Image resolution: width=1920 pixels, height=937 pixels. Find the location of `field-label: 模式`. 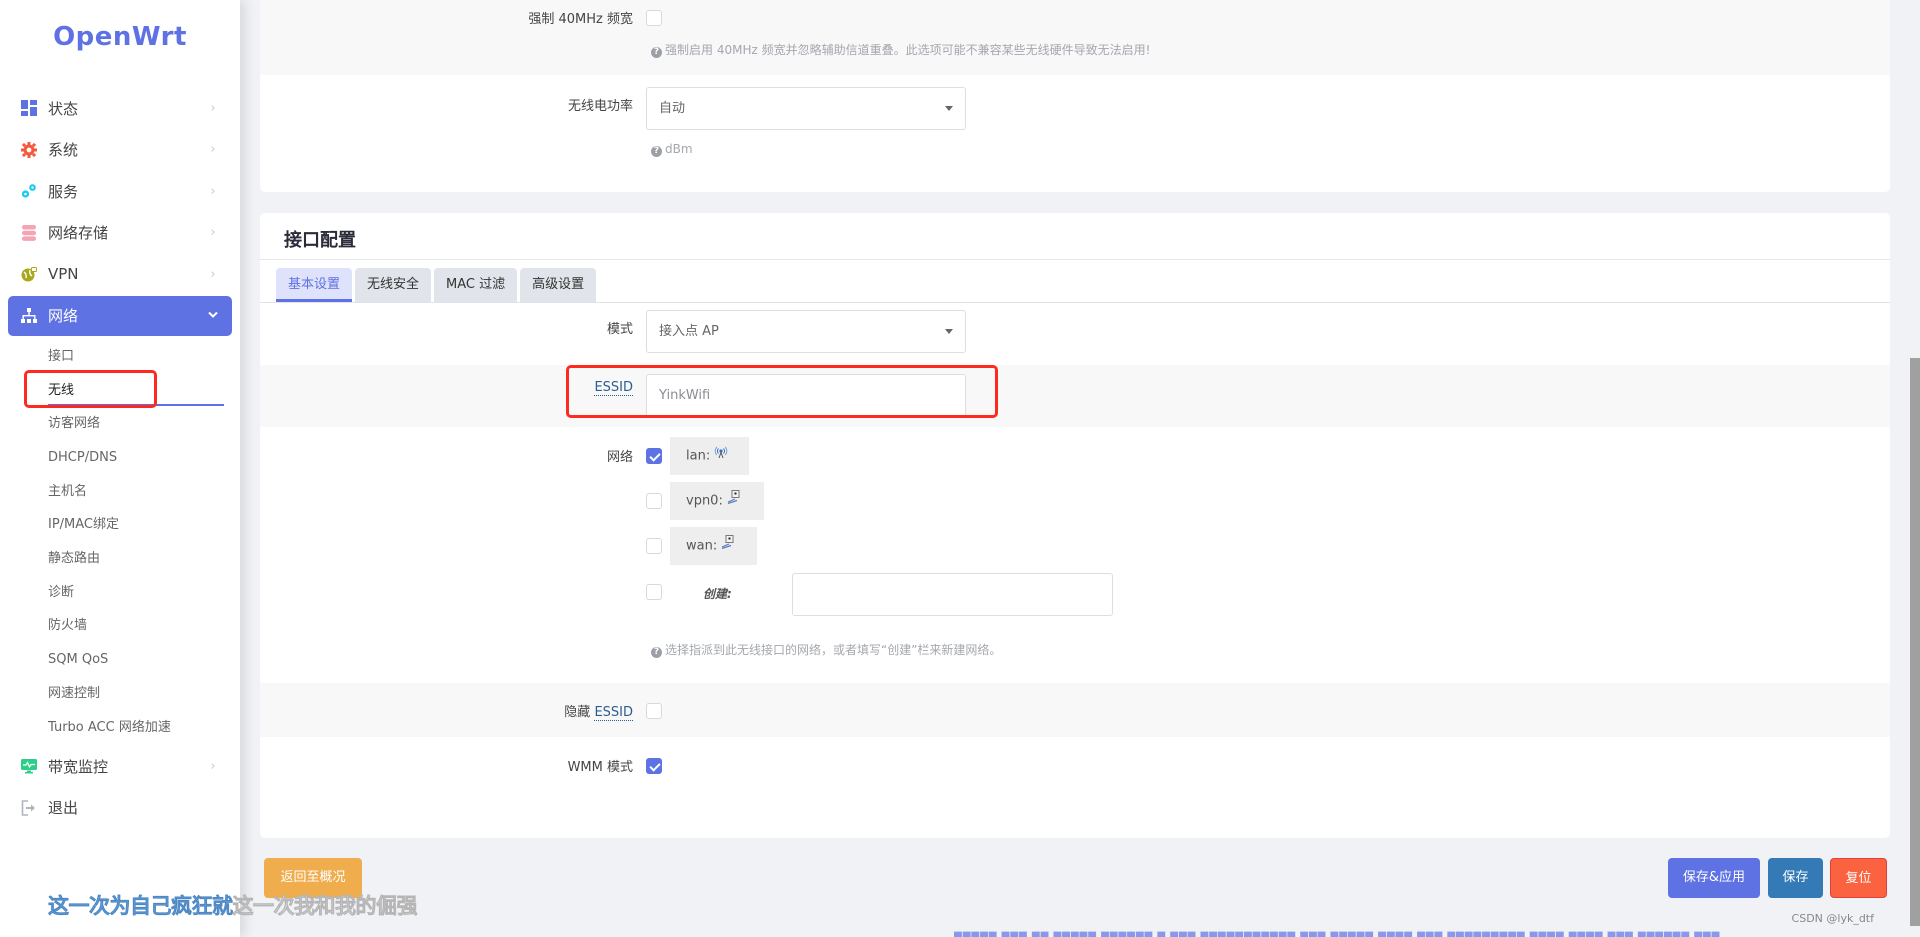

field-label: 模式 is located at coordinates (619, 329).